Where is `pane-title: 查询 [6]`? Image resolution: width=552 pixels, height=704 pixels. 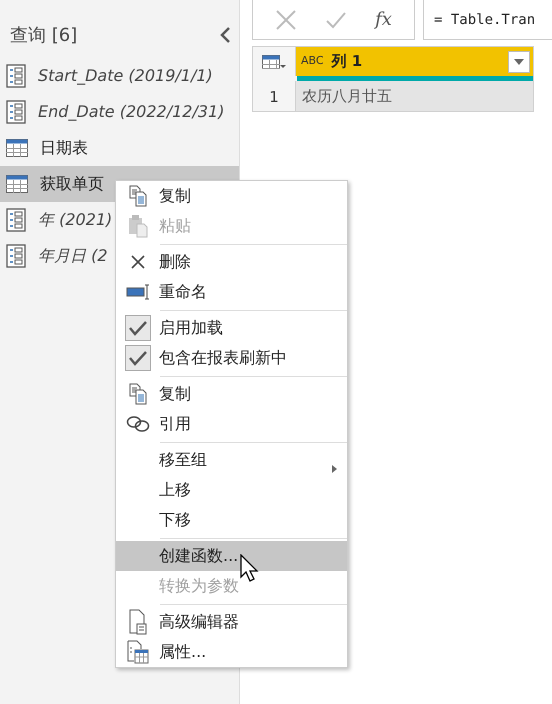 pane-title: 查询 [6] is located at coordinates (44, 36).